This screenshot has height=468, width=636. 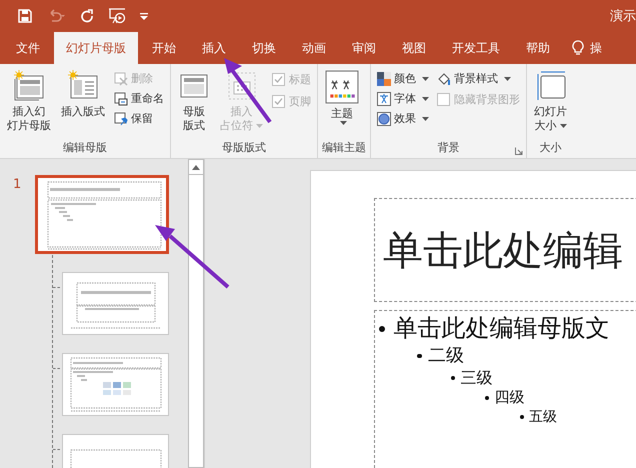 What do you see at coordinates (139, 118) in the screenshot?
I see `preserve-button: 保留` at bounding box center [139, 118].